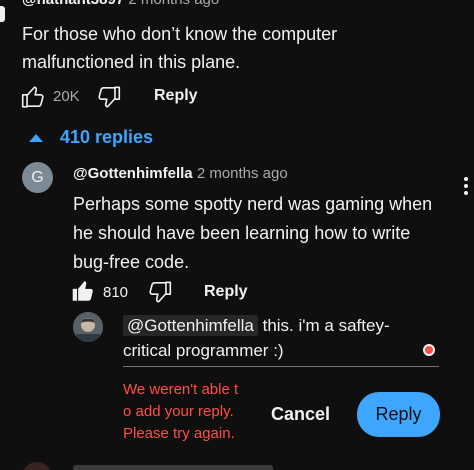 The width and height of the screenshot is (474, 470). What do you see at coordinates (300, 414) in the screenshot?
I see `cancel-button: Cancel` at bounding box center [300, 414].